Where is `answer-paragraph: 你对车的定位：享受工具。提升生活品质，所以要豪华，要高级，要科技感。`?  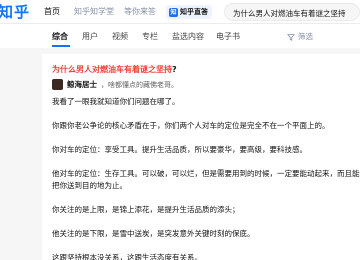 answer-paragraph: 你对车的定位：享受工具。提升生活品质，所以要豪华，要高级，要科技感。 is located at coordinates (179, 149).